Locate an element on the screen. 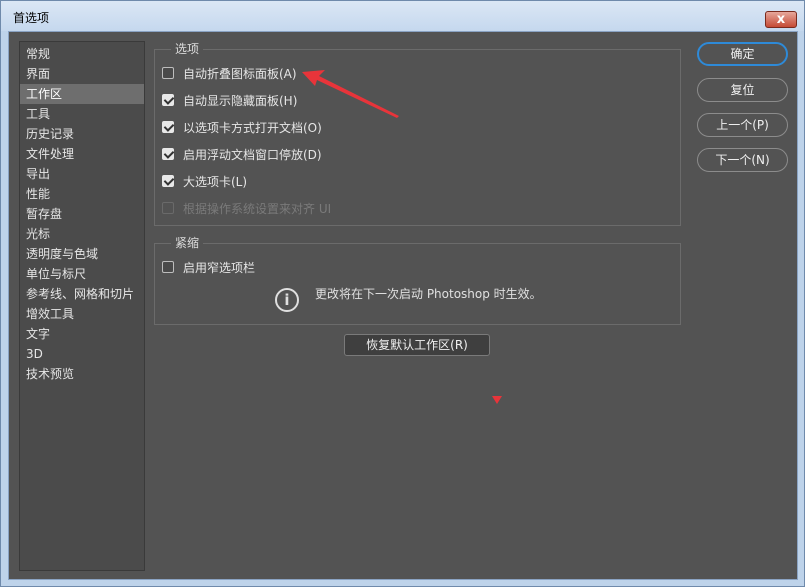 This screenshot has width=805, height=587. sidebar-item-history: 历史记录 is located at coordinates (82, 134).